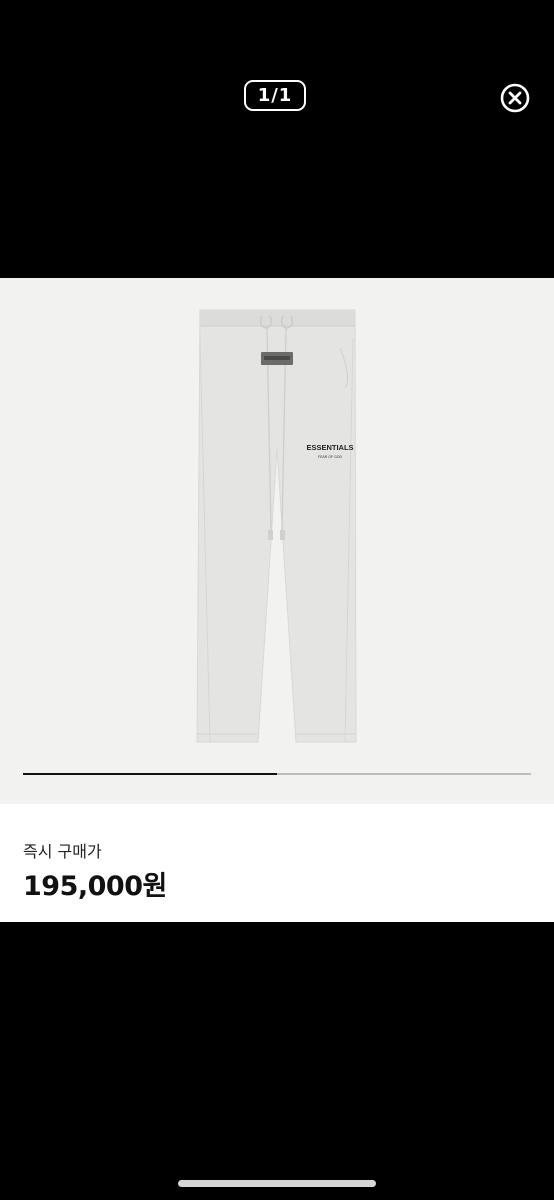 The height and width of the screenshot is (1200, 554). What do you see at coordinates (330, 457) in the screenshot?
I see `brand-subprint: FEAR OF GOD` at bounding box center [330, 457].